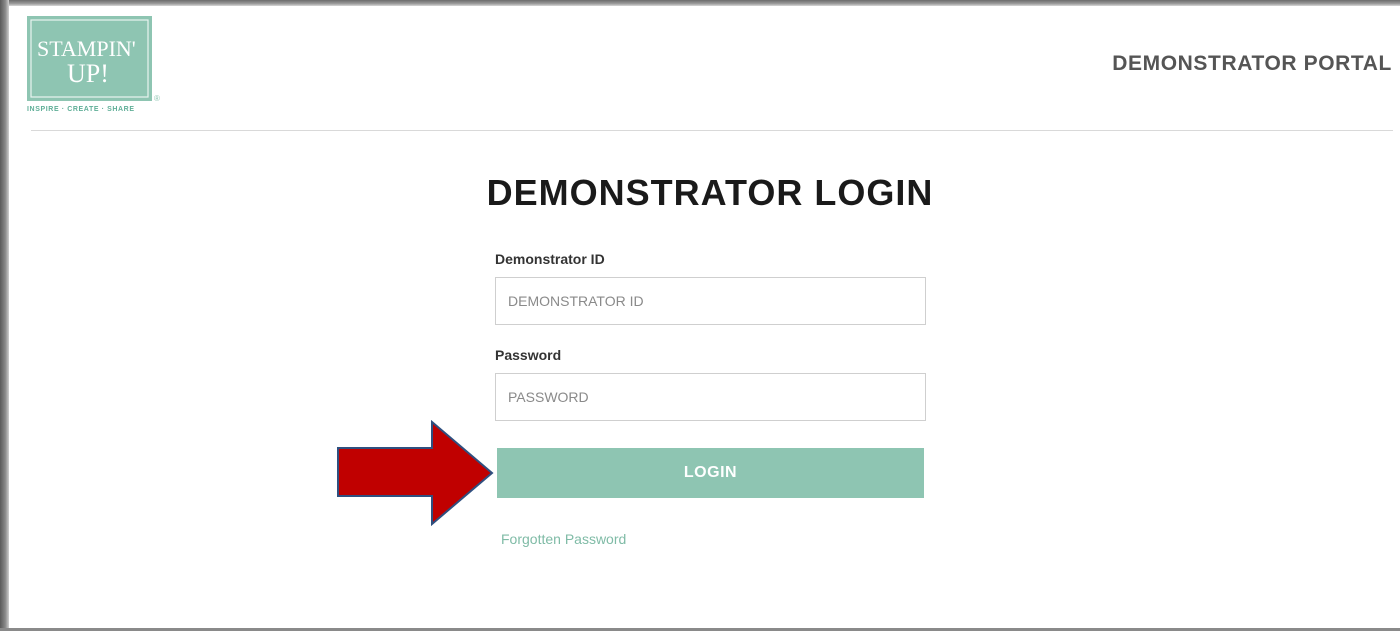 The image size is (1400, 631). I want to click on logo-line1: STAMPIN', so click(86, 48).